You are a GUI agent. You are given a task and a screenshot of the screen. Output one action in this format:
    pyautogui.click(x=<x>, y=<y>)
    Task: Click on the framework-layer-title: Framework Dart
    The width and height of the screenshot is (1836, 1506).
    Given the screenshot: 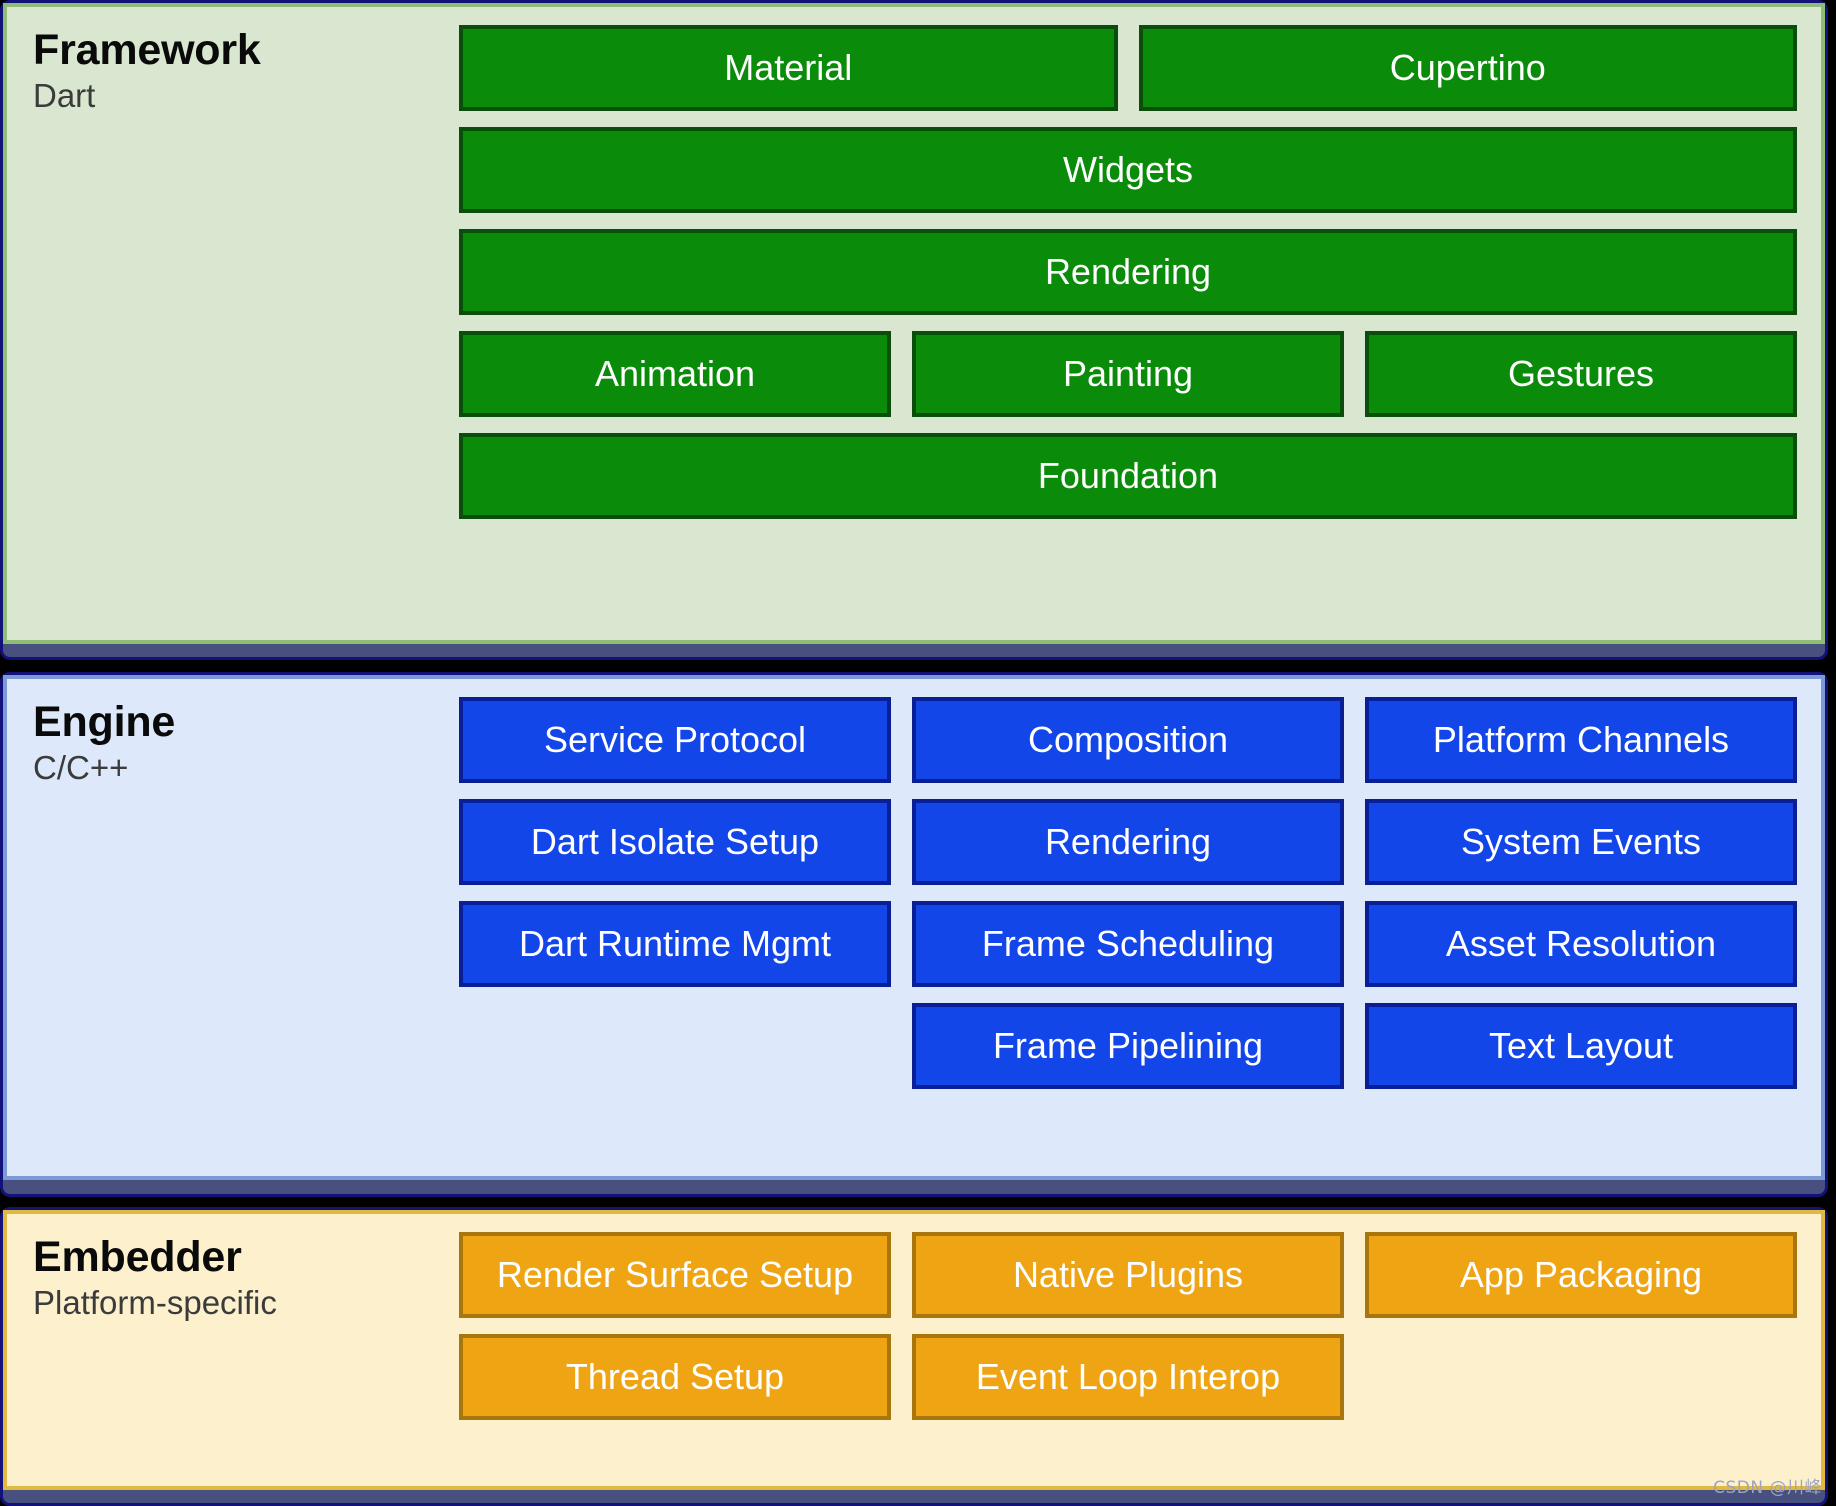 What is the action you would take?
    pyautogui.click(x=244, y=70)
    